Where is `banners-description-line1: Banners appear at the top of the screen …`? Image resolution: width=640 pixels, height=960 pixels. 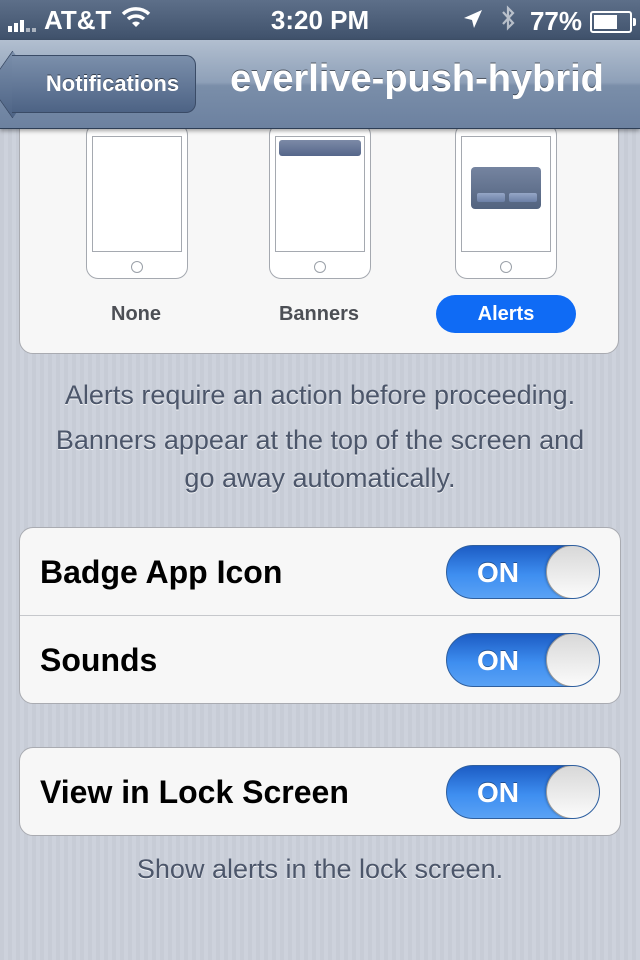
banners-description-line1: Banners appear at the top of the screen … is located at coordinates (320, 440).